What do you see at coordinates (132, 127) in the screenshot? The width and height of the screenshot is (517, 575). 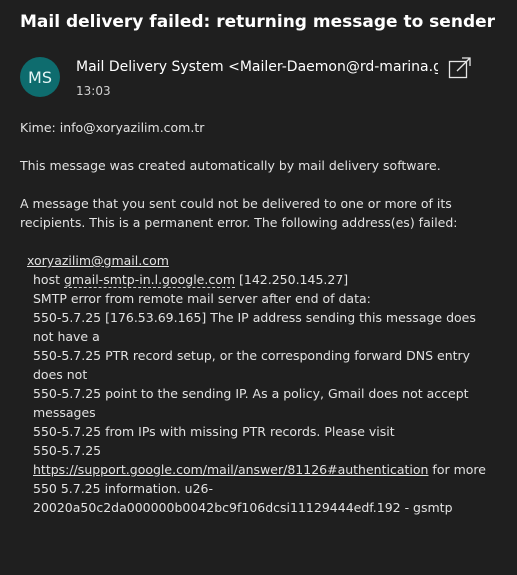 I see `recipient-address: info@xoryazilim.com.tr` at bounding box center [132, 127].